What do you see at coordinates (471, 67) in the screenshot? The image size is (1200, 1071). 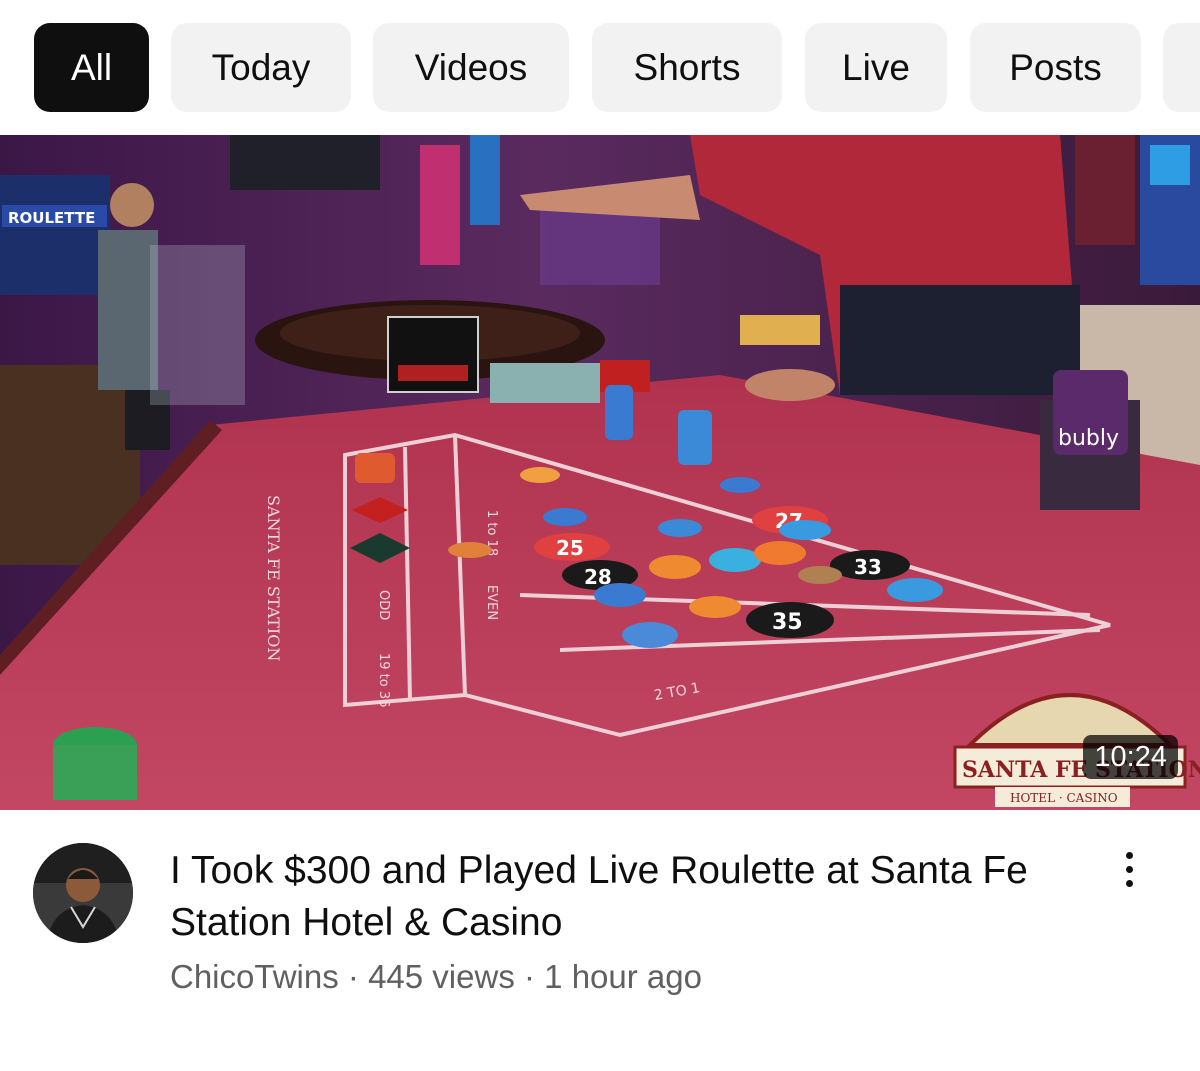 I see `chip-videos: Videos` at bounding box center [471, 67].